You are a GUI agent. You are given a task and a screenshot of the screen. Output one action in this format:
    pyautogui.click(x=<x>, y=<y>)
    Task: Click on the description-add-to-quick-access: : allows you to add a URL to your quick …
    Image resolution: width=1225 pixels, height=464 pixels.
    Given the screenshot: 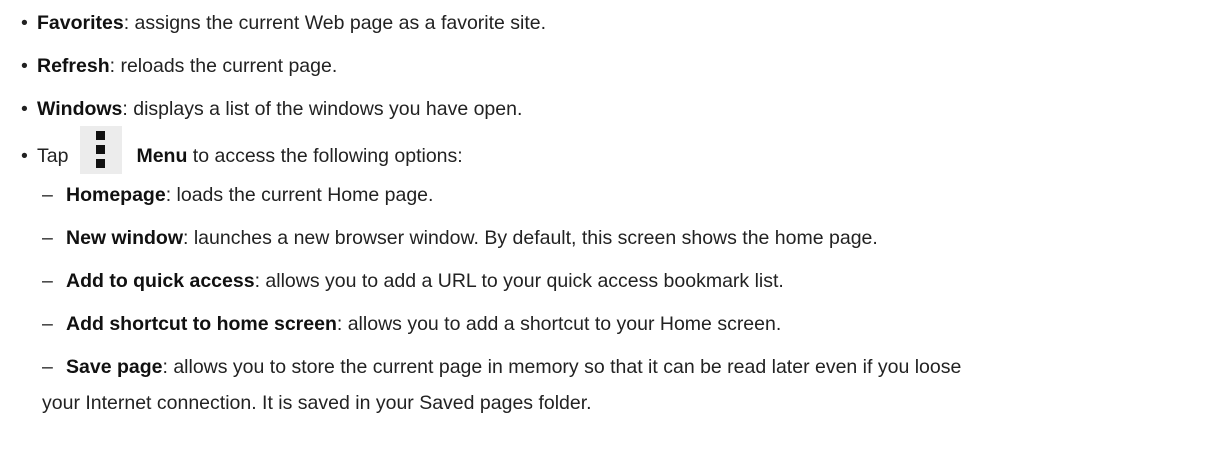 What is the action you would take?
    pyautogui.click(x=519, y=281)
    